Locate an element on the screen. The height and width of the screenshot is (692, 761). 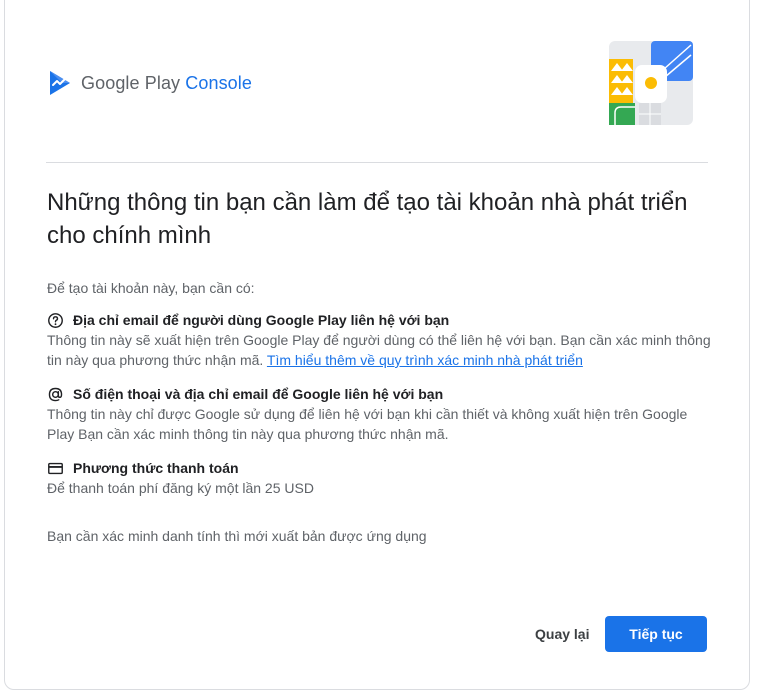
brand-logo: Google Play Console is located at coordinates (150, 83).